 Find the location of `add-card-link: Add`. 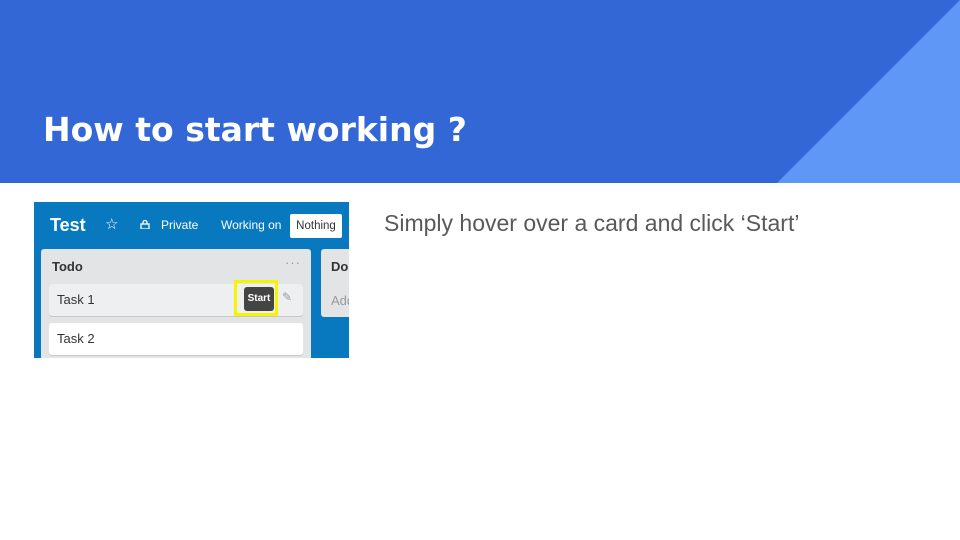

add-card-link: Add is located at coordinates (340, 300).